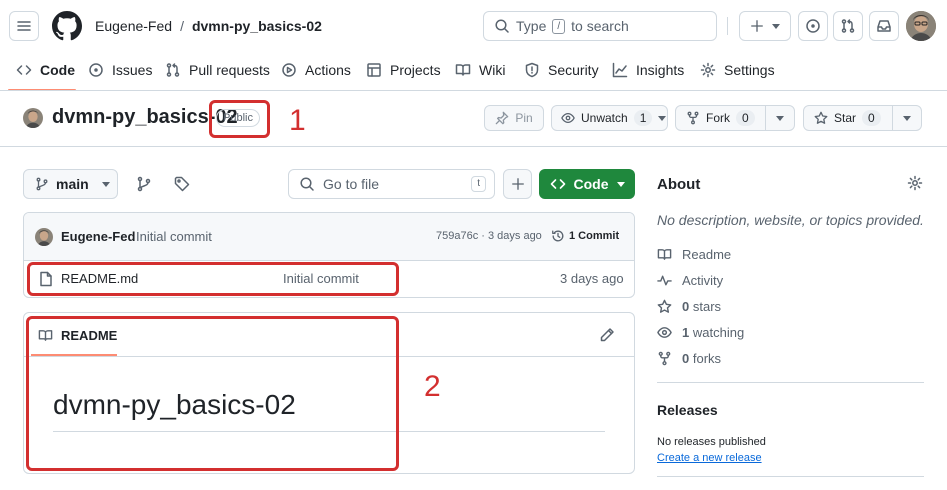  What do you see at coordinates (174, 236) in the screenshot?
I see `commit-message: Initial commit` at bounding box center [174, 236].